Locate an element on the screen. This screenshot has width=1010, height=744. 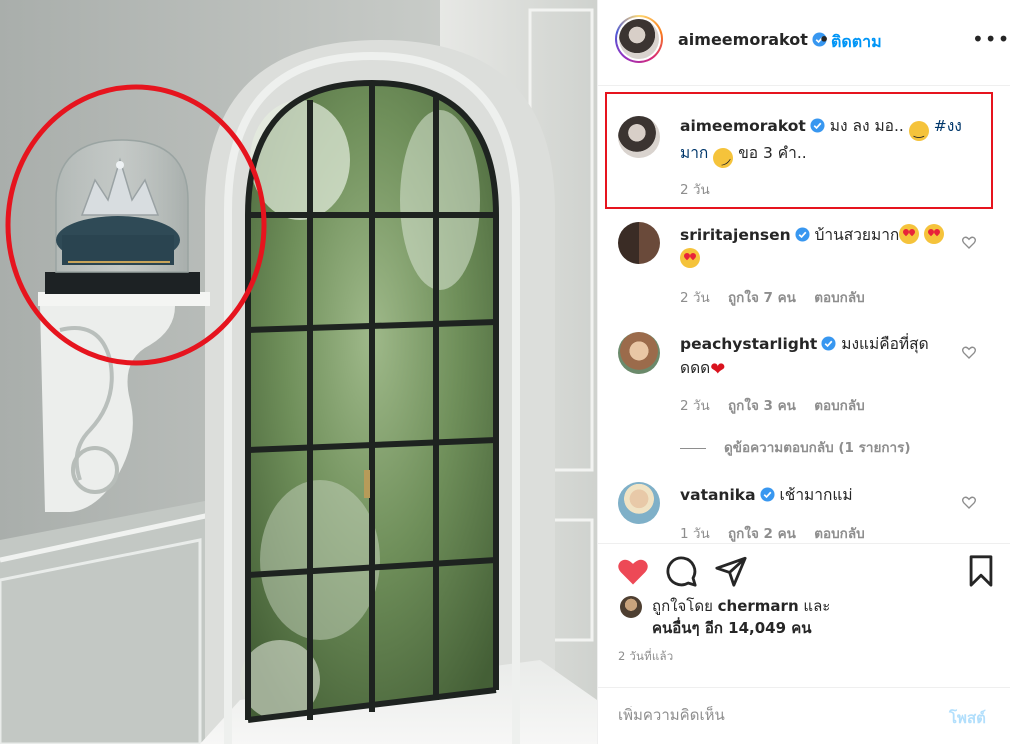
likes-and: และ is located at coordinates (817, 606).